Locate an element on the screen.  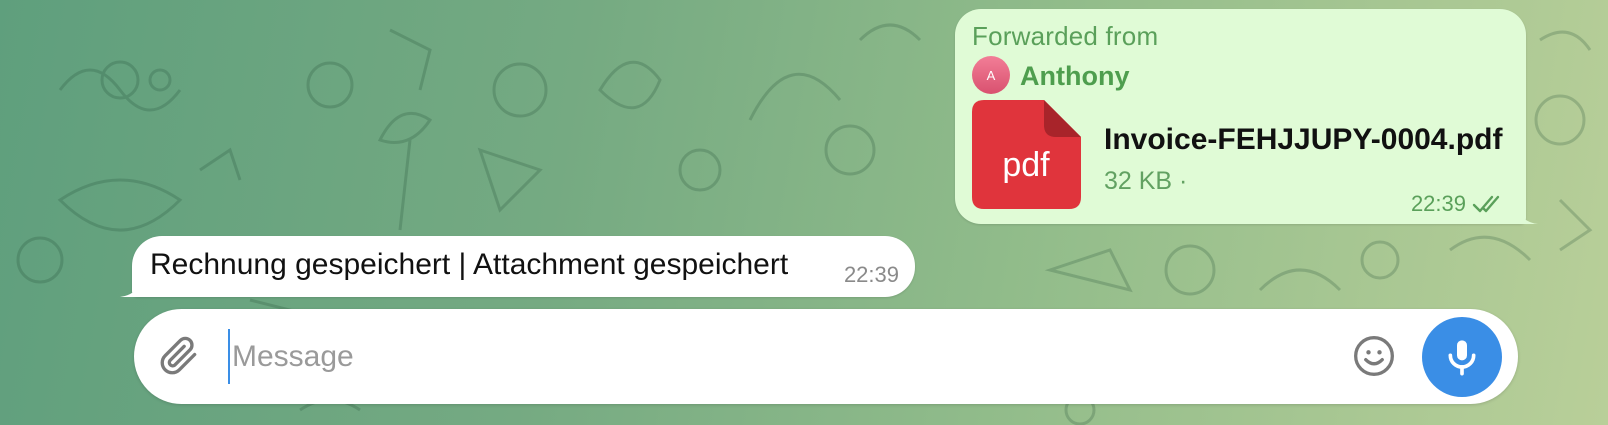
emoji-button is located at coordinates (1374, 356).